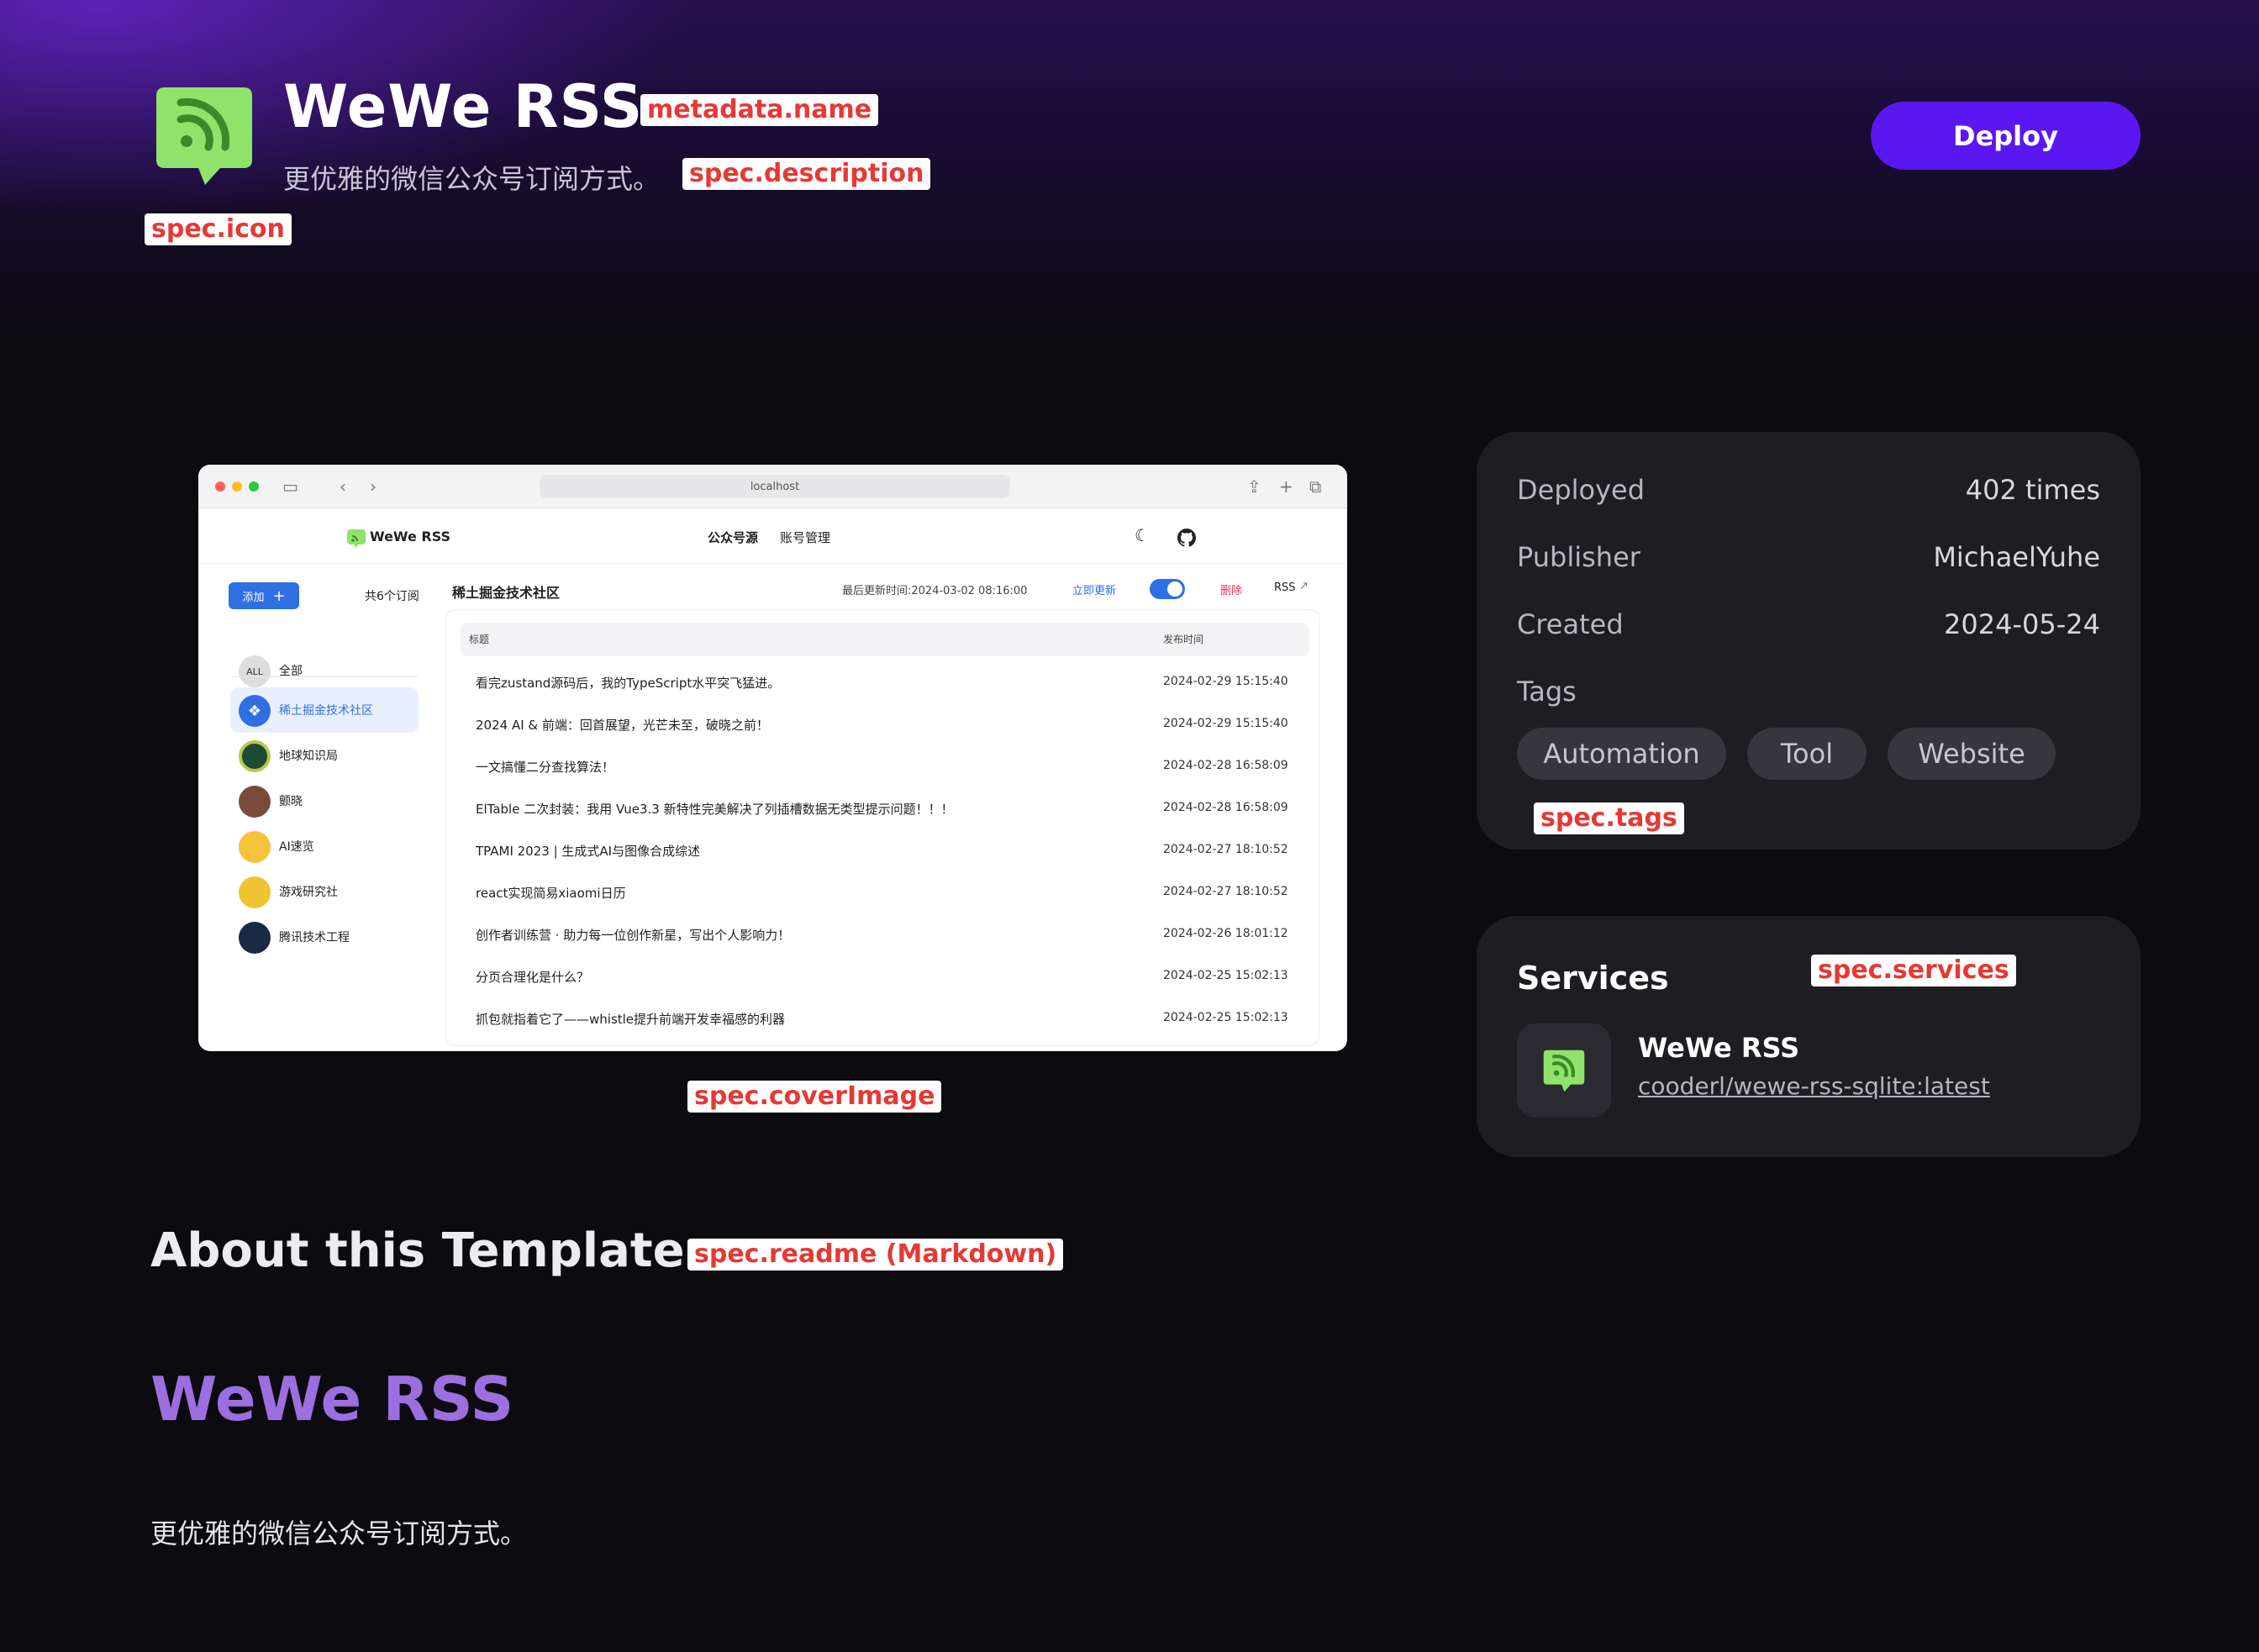 Image resolution: width=2259 pixels, height=1652 pixels. What do you see at coordinates (506, 593) in the screenshot?
I see `current-feed-title: 稀土掘金技术社区` at bounding box center [506, 593].